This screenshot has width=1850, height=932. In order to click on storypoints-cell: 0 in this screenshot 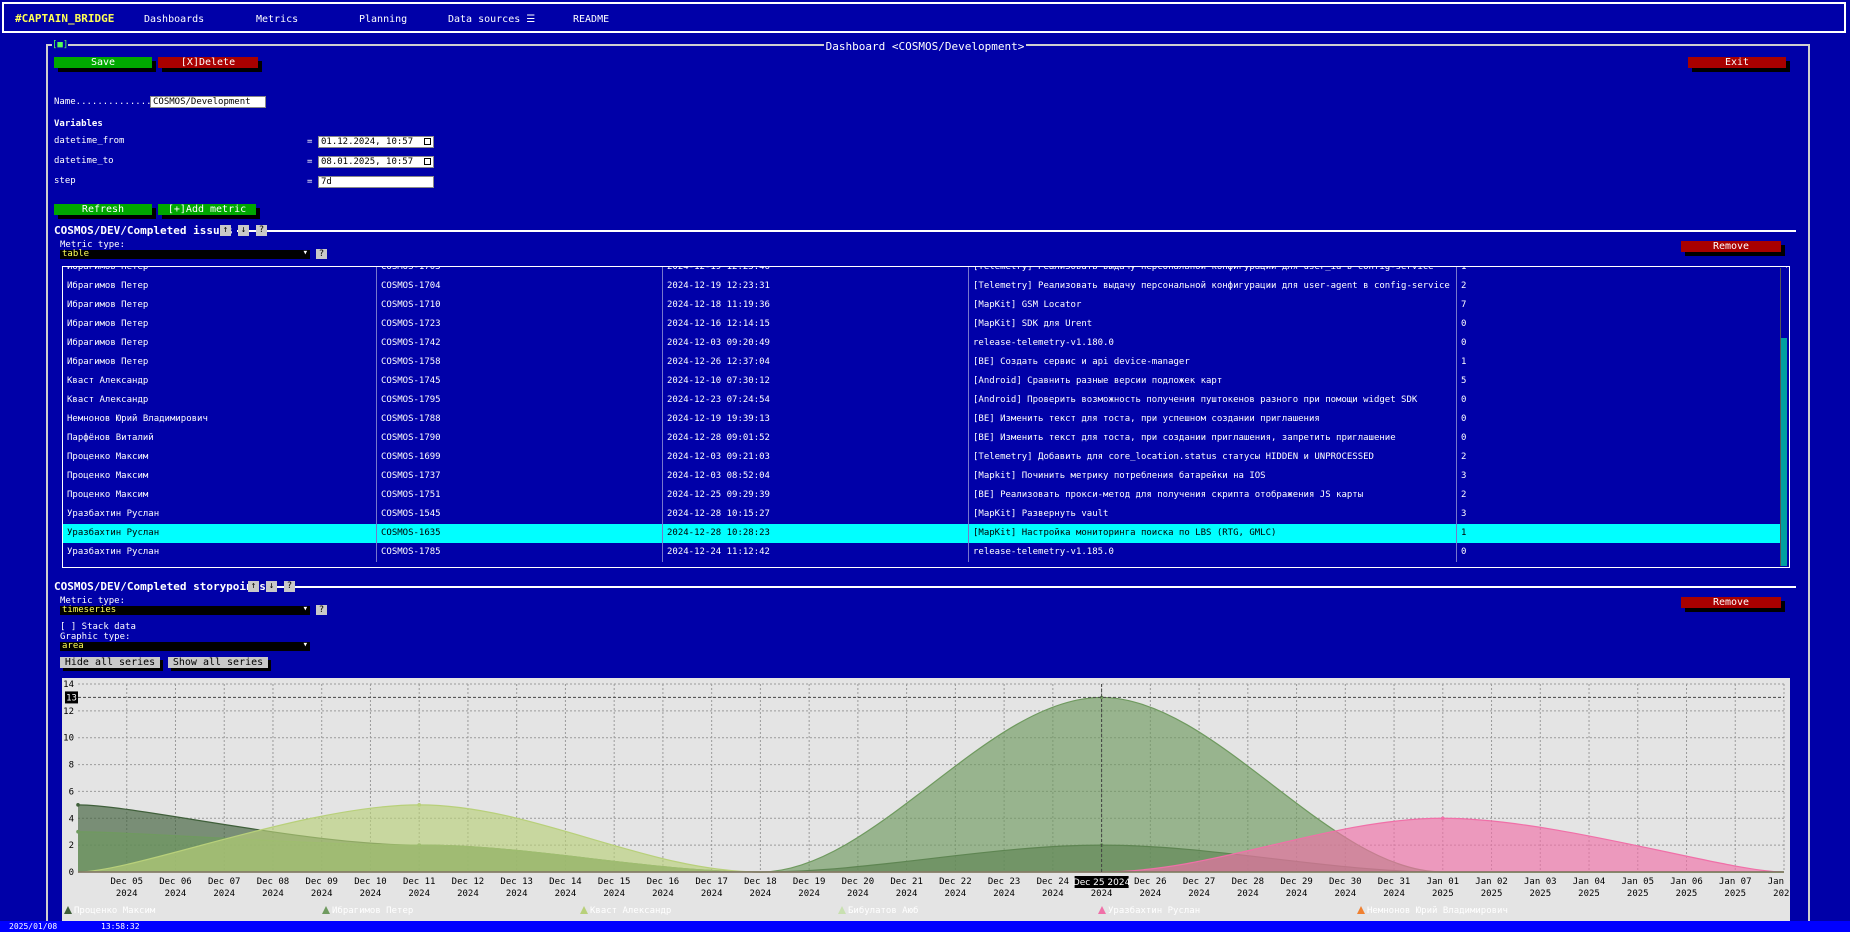, I will do `click(1622, 419)`.